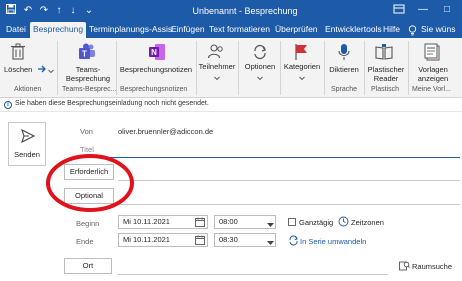 This screenshot has width=462, height=281. Describe the element at coordinates (433, 78) in the screenshot. I see `view-templates-label-2: anzeigen` at that location.